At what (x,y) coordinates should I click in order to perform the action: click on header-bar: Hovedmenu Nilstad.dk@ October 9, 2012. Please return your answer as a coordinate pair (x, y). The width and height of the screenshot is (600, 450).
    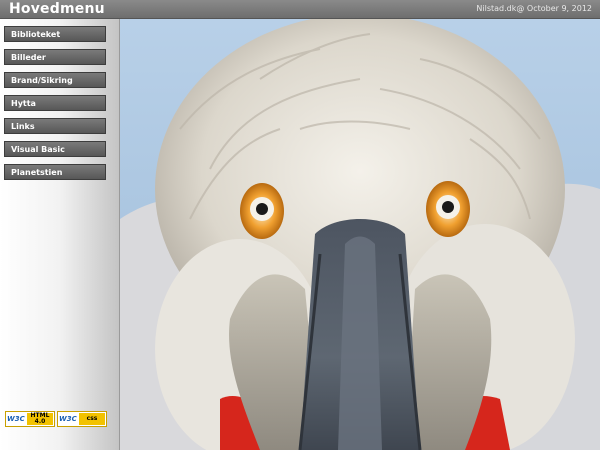
    Looking at the image, I should click on (300, 9).